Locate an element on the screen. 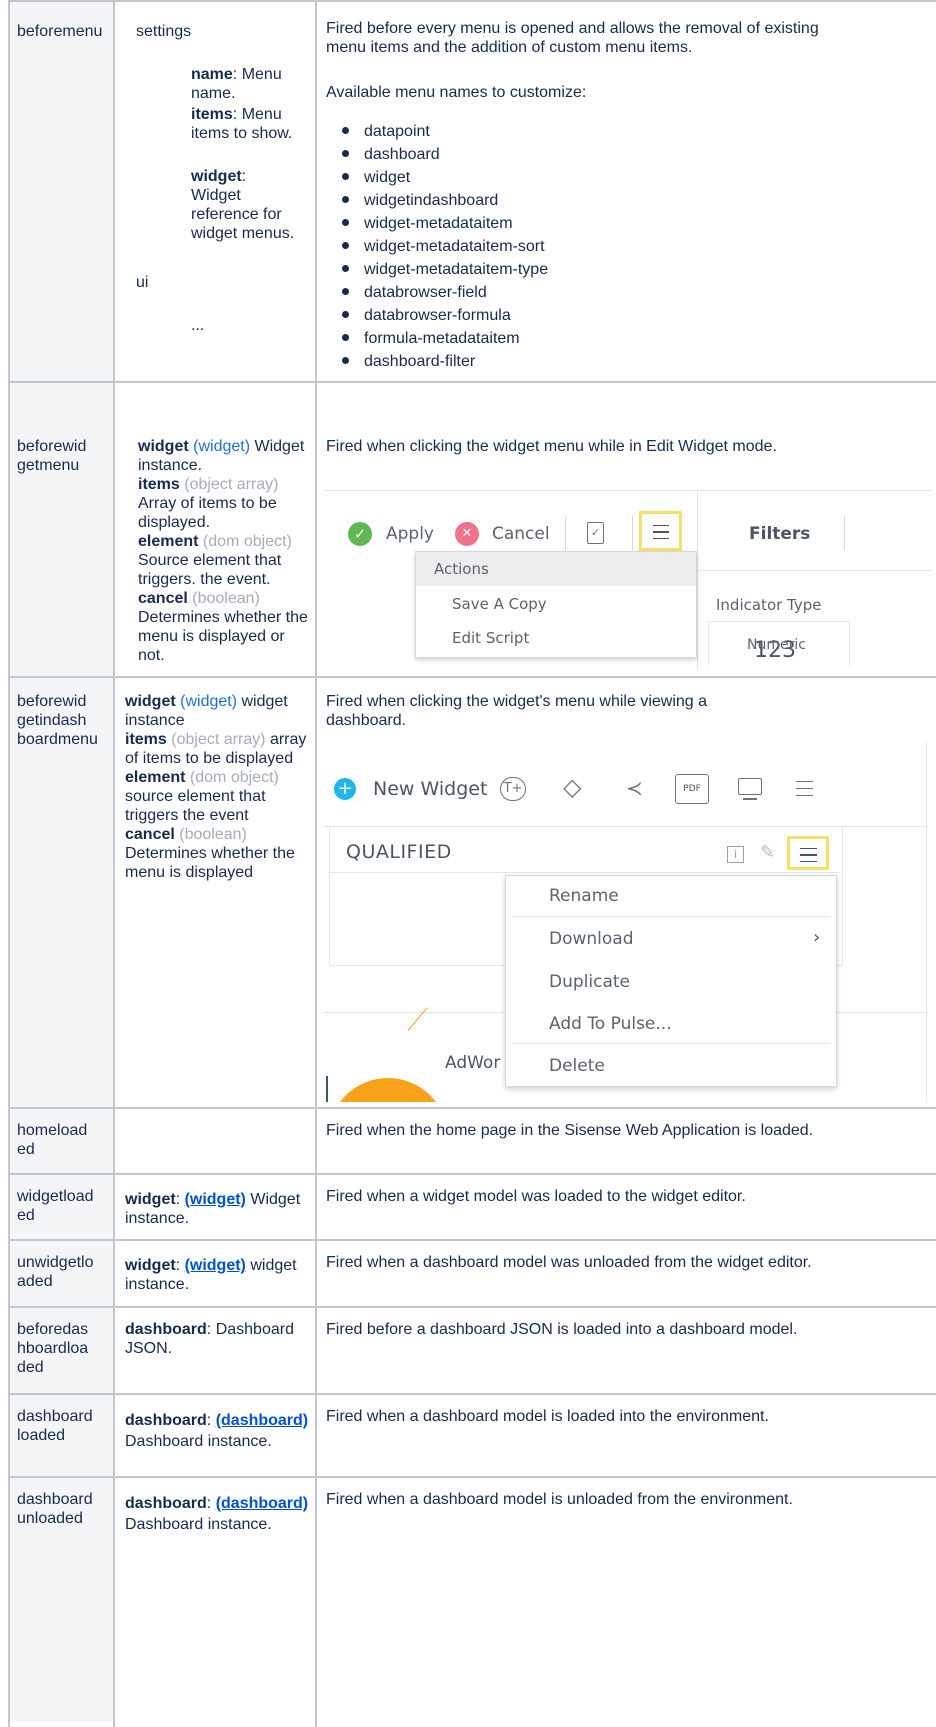 Image resolution: width=936 pixels, height=1727 pixels. event-name-line: hboardloa is located at coordinates (53, 1348).